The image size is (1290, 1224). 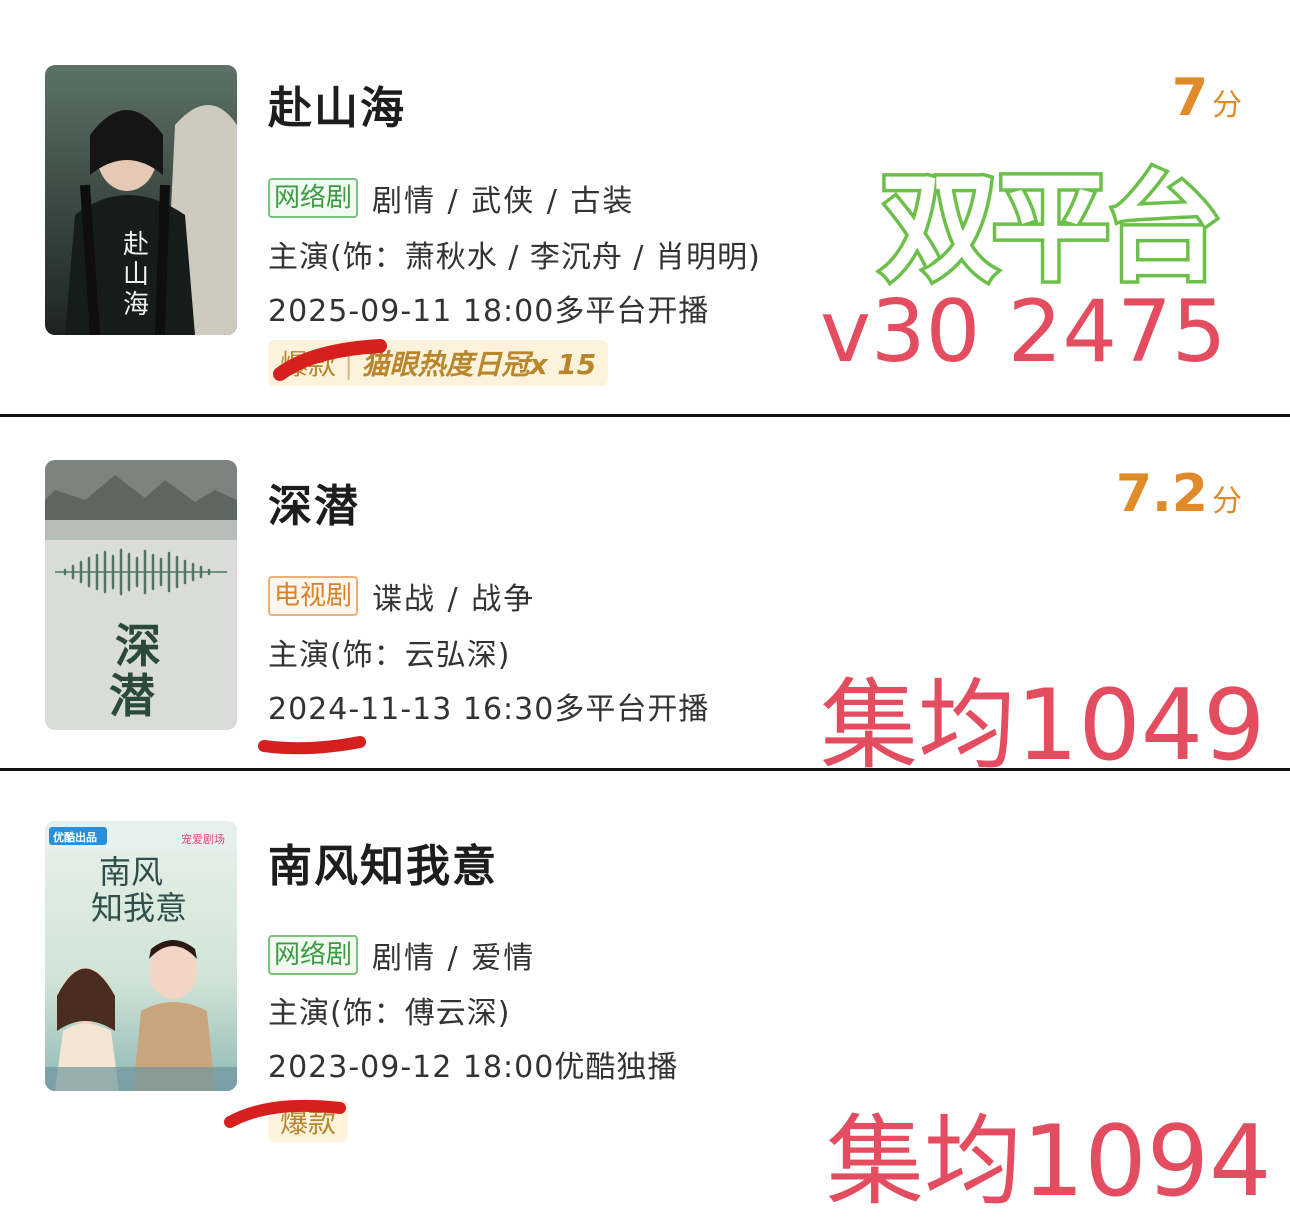 I want to click on genre-text: 谍战 / 战争, so click(x=454, y=599).